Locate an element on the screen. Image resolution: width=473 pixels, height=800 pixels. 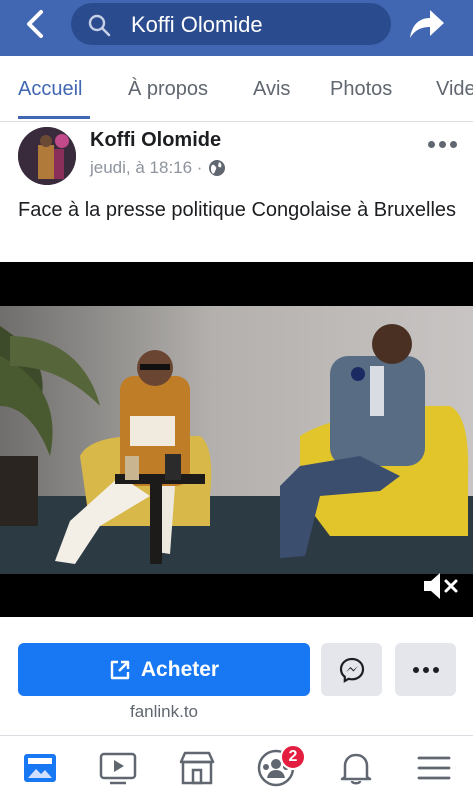
active-tab-indicator is located at coordinates (54, 117).